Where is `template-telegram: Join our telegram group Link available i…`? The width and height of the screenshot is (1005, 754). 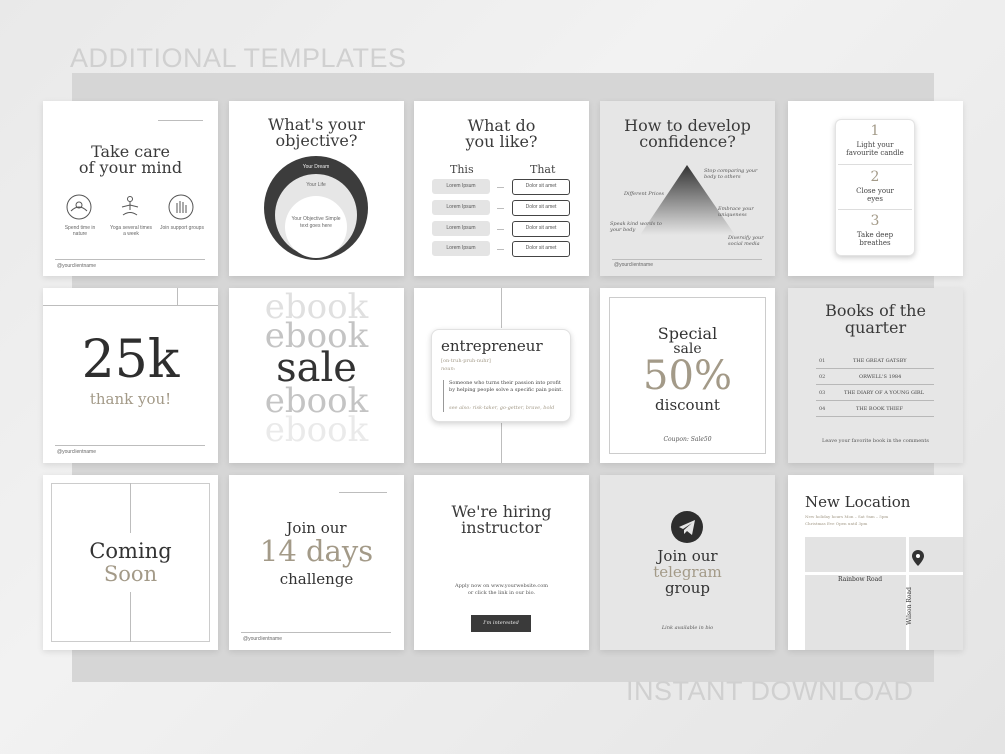 template-telegram: Join our telegram group Link available i… is located at coordinates (687, 562).